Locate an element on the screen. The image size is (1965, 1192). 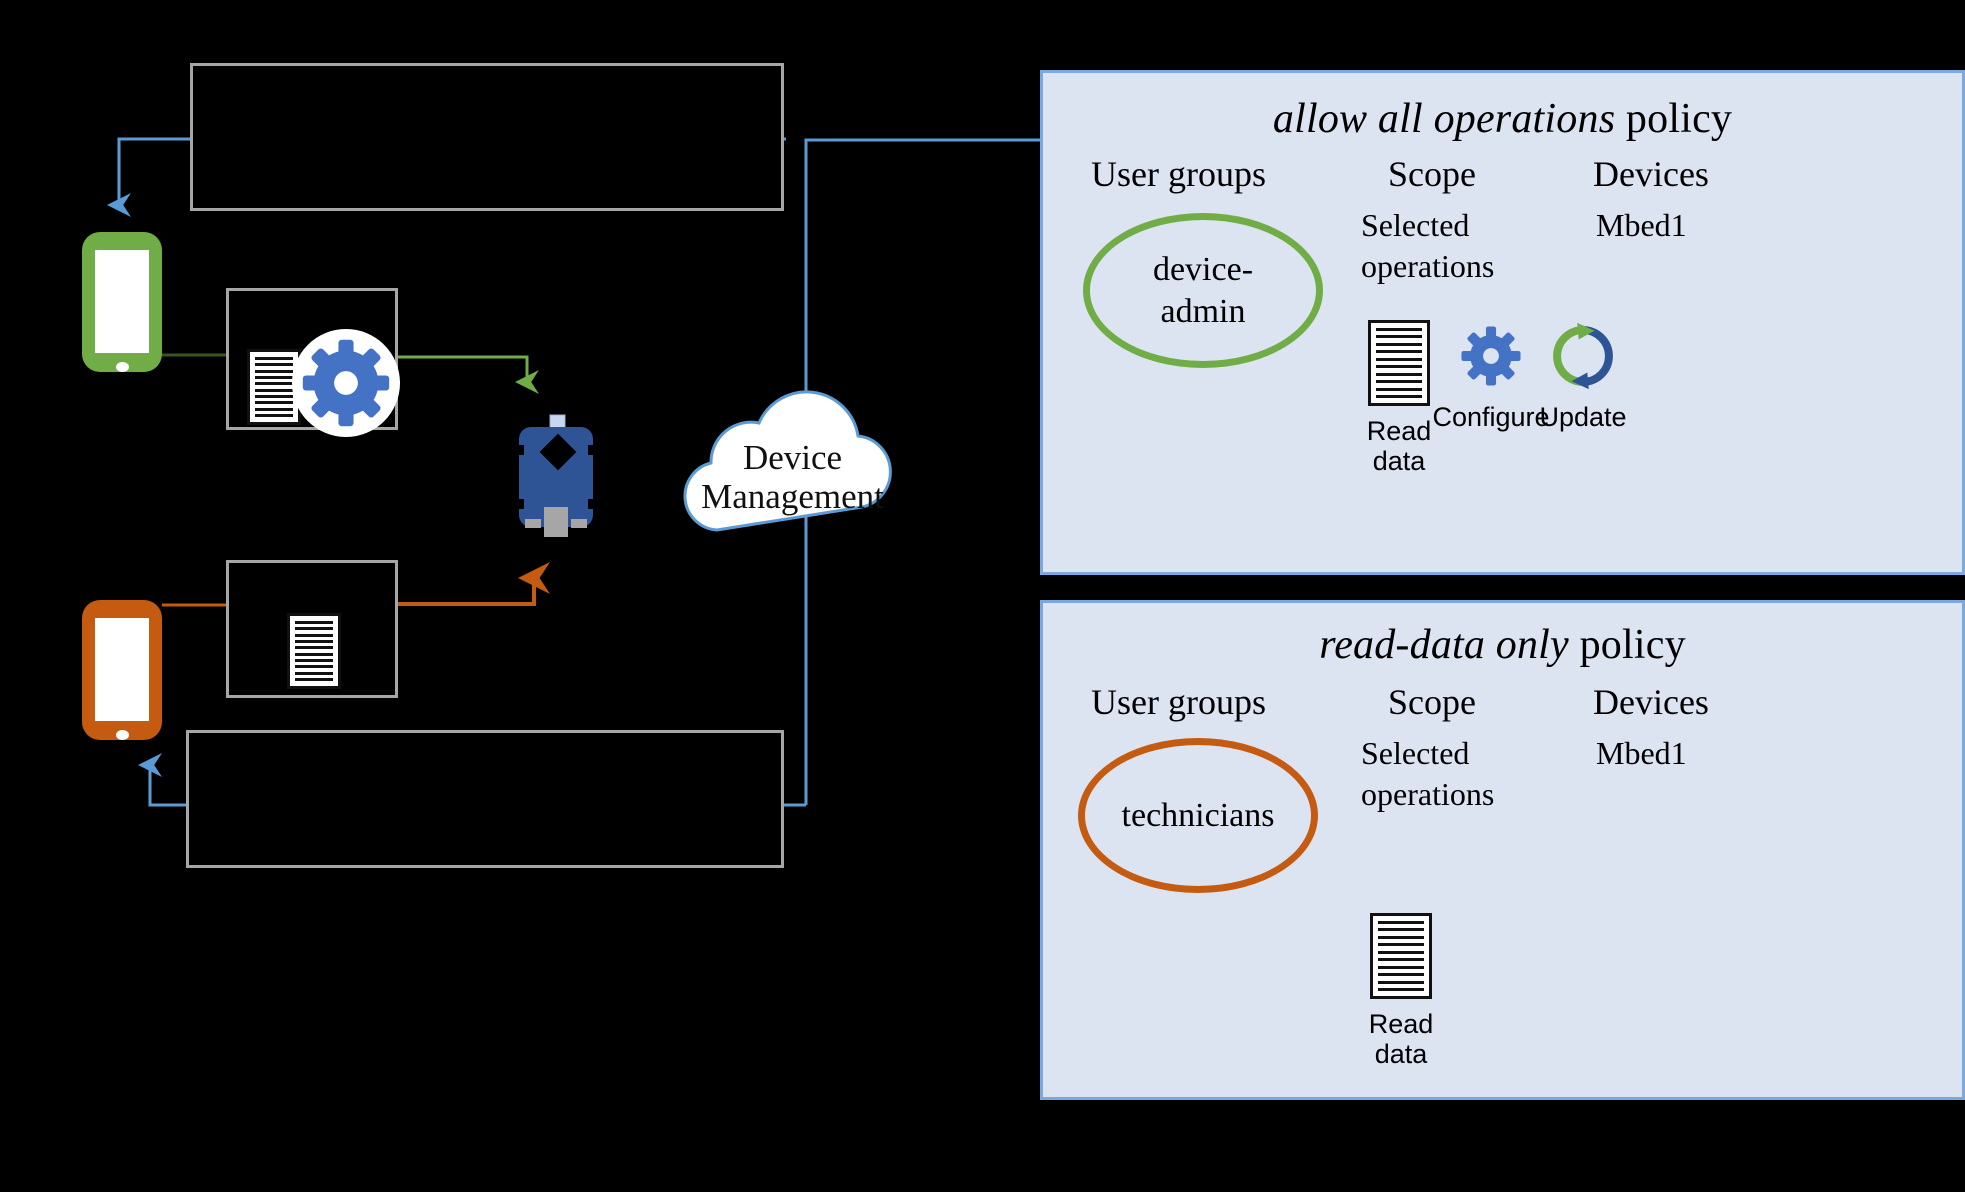
panel-title-emphasis: read-data only is located at coordinates (1444, 645).